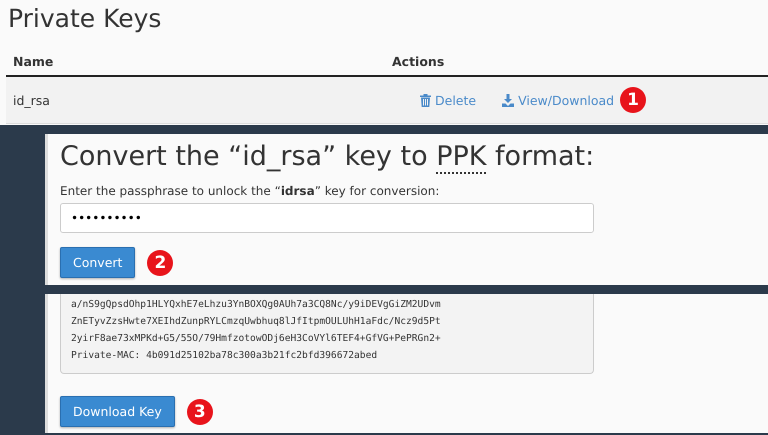 The width and height of the screenshot is (768, 435). I want to click on trash-icon, so click(425, 100).